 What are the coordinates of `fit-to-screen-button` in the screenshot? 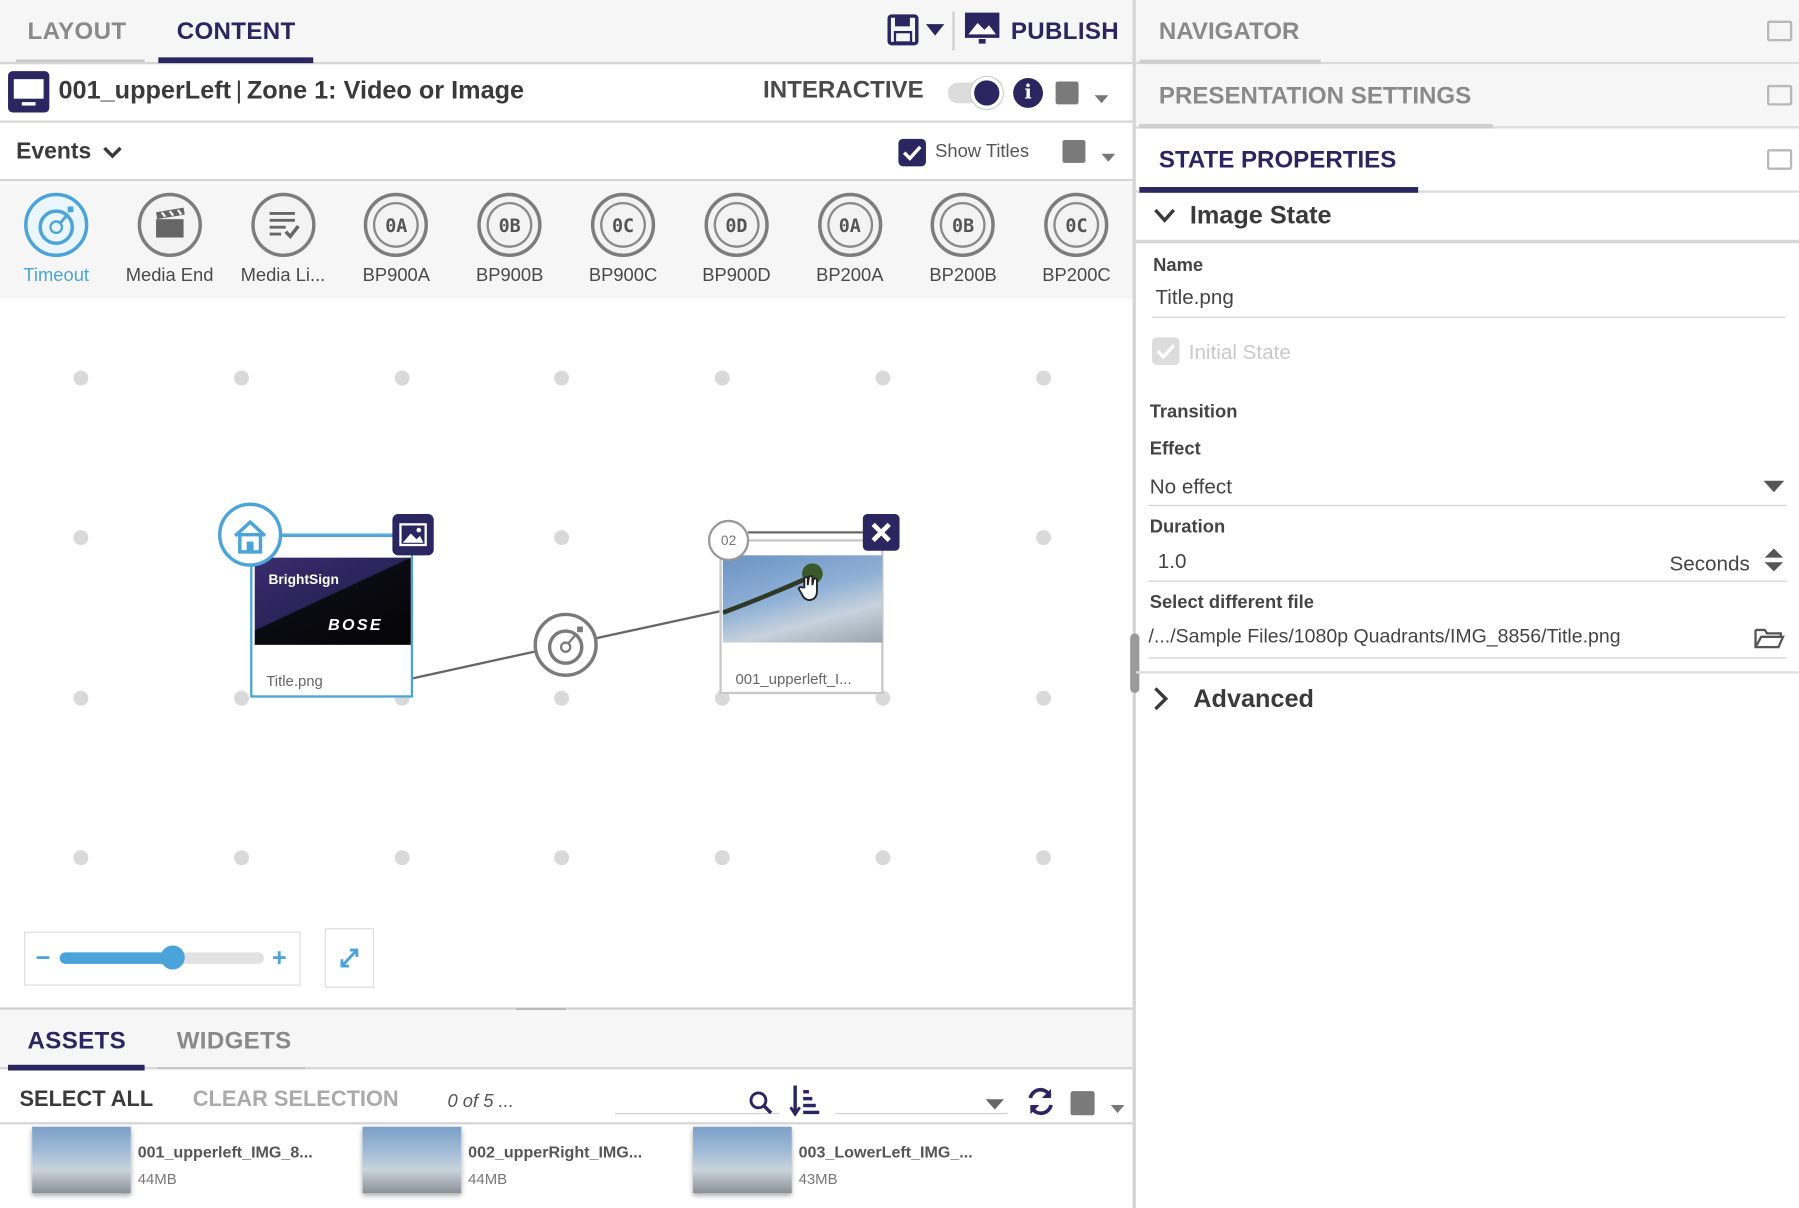 It's located at (349, 958).